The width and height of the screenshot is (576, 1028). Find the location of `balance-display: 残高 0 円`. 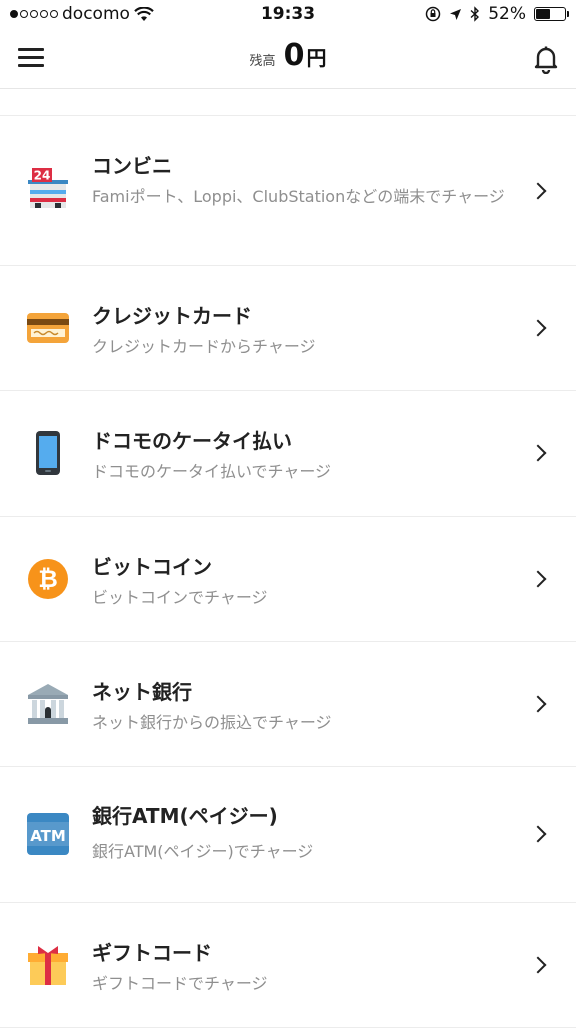

balance-display: 残高 0 円 is located at coordinates (288, 55).